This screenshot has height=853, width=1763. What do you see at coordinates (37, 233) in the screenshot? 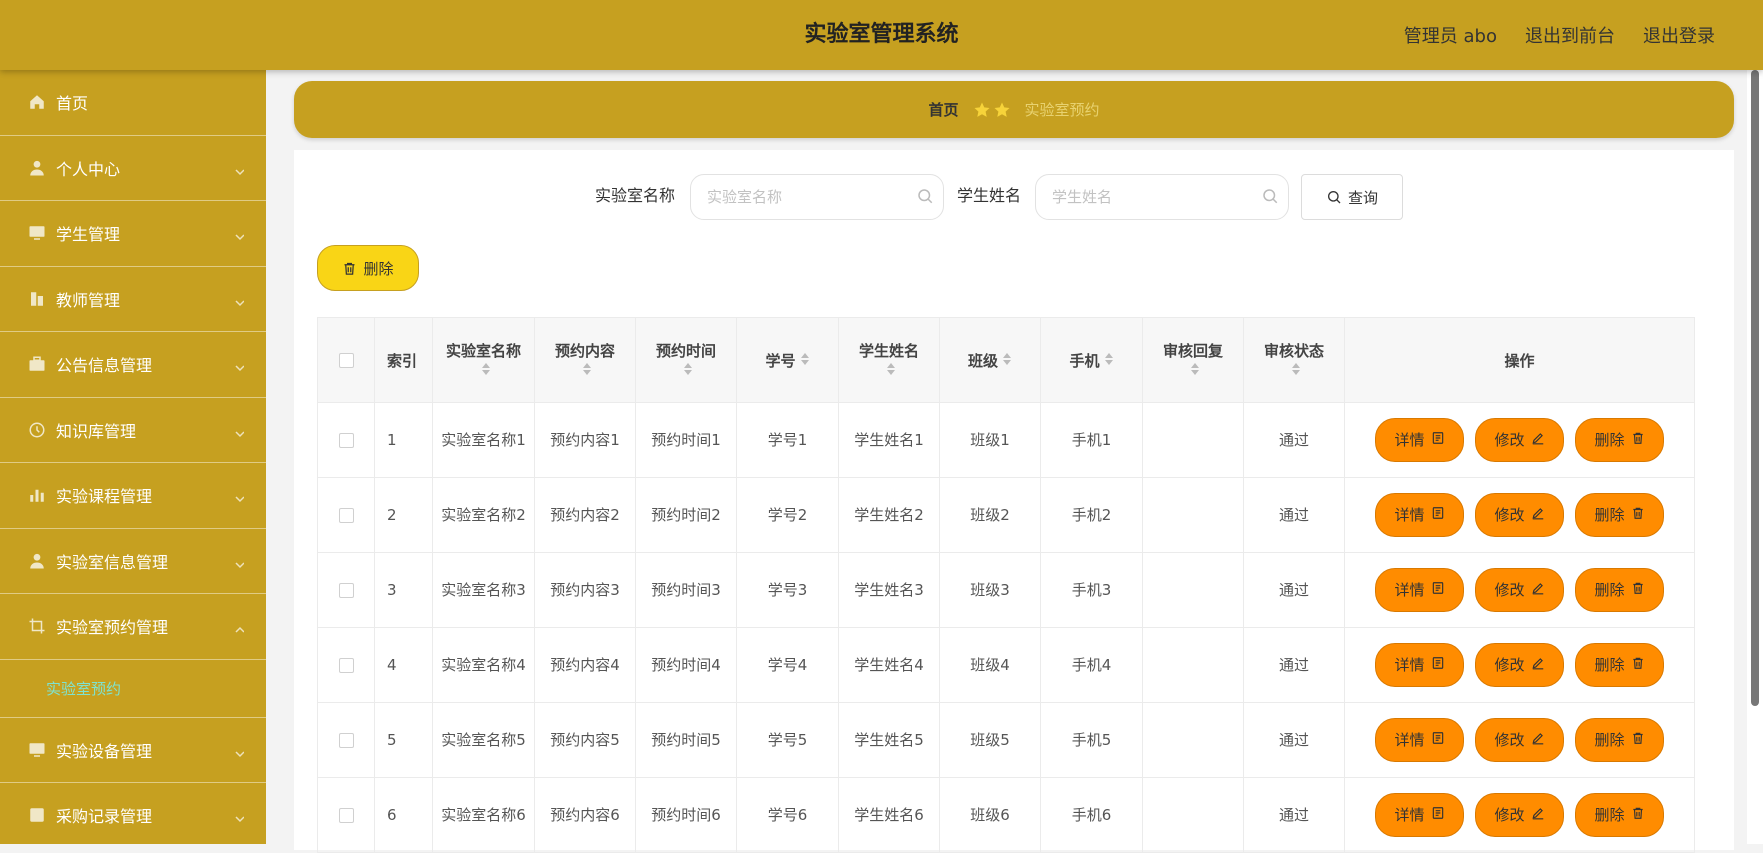
I see `monitor-icon` at bounding box center [37, 233].